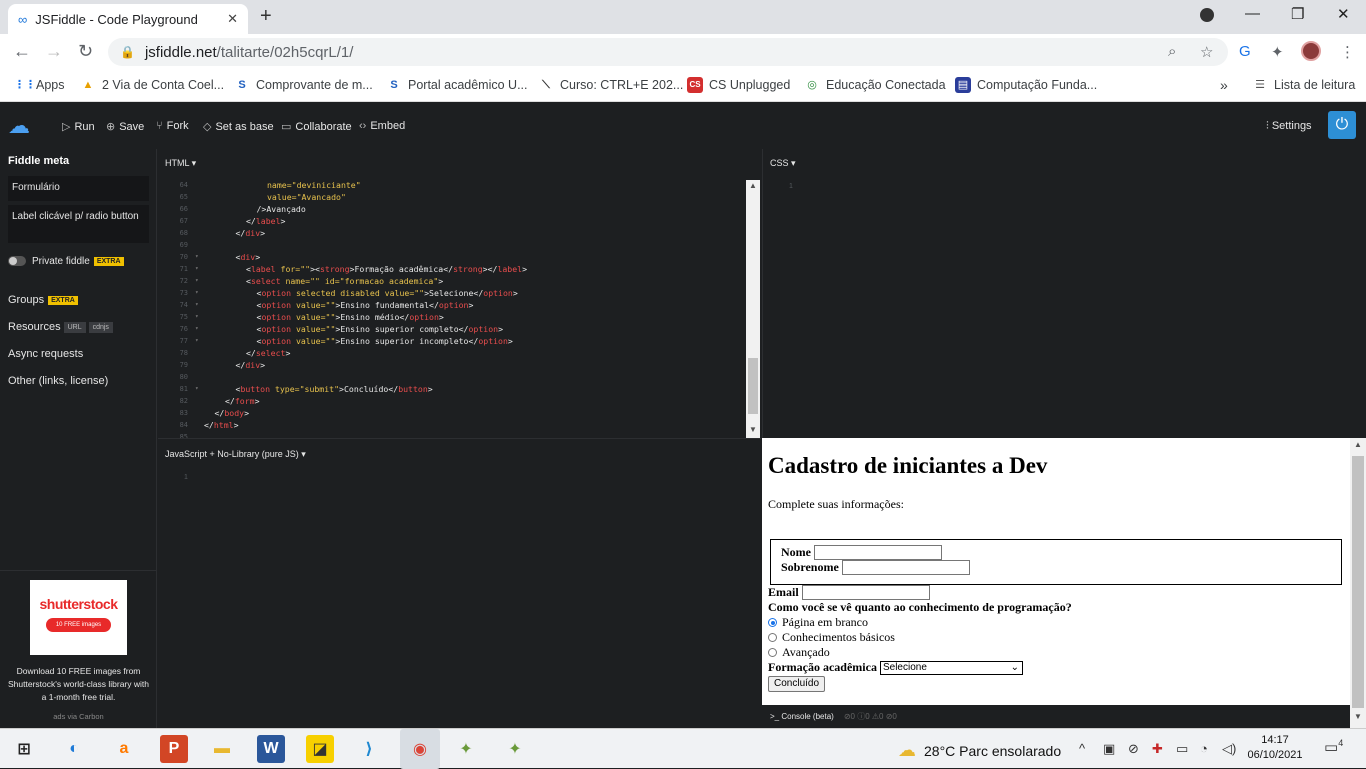 Image resolution: width=1366 pixels, height=769 pixels. Describe the element at coordinates (235, 454) in the screenshot. I see `js-pane-title: JavaScript + No-Library (pure JS) ▾` at that location.